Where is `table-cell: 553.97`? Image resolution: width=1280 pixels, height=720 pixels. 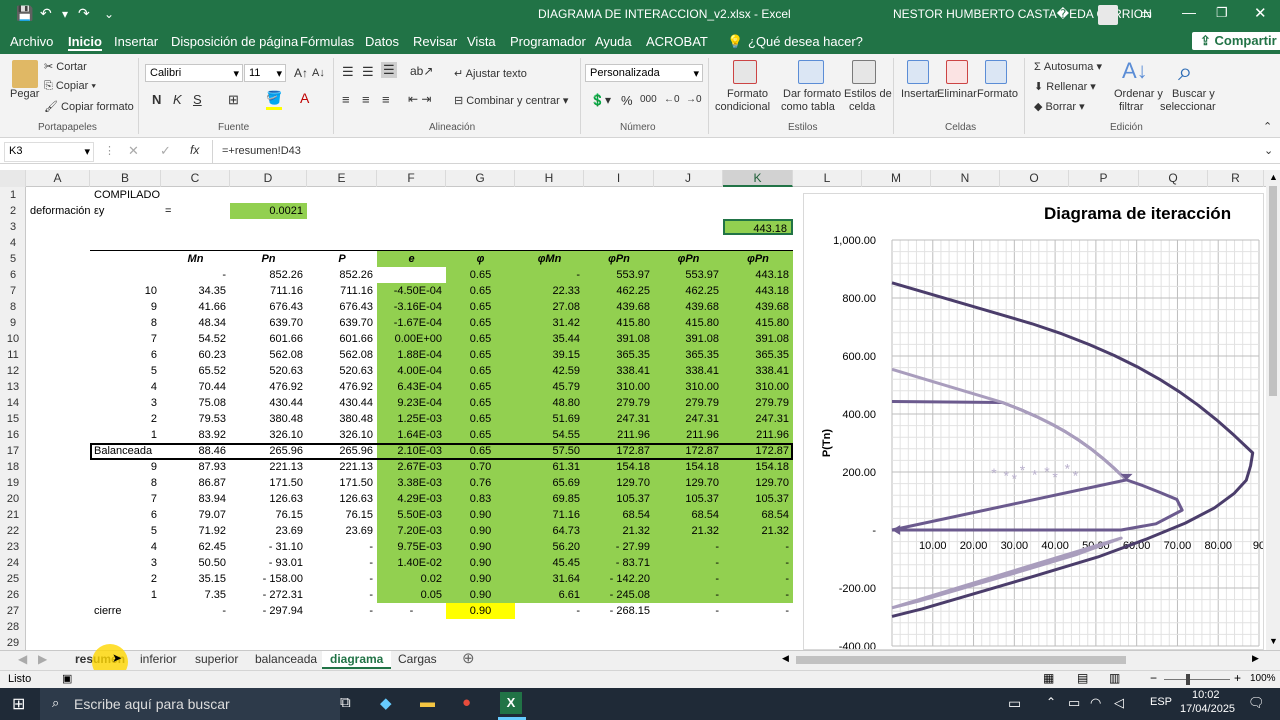 table-cell: 553.97 is located at coordinates (619, 275).